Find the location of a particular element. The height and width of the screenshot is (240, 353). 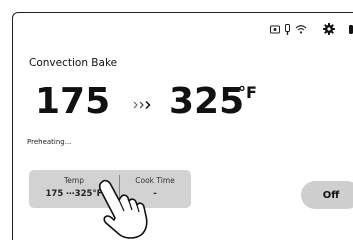

status-bar is located at coordinates (311, 29).